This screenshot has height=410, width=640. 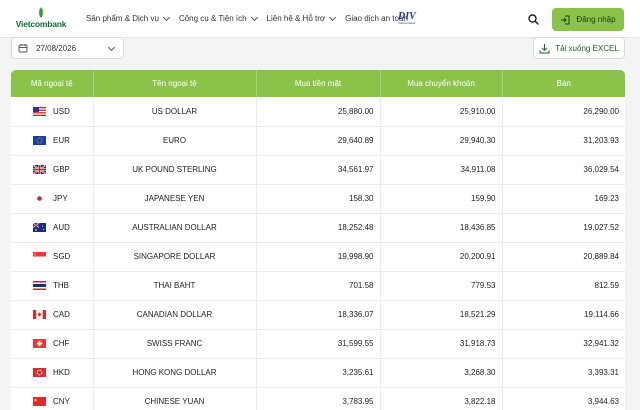 What do you see at coordinates (175, 315) in the screenshot?
I see `currency-name: CANADIAN DOLLAR` at bounding box center [175, 315].